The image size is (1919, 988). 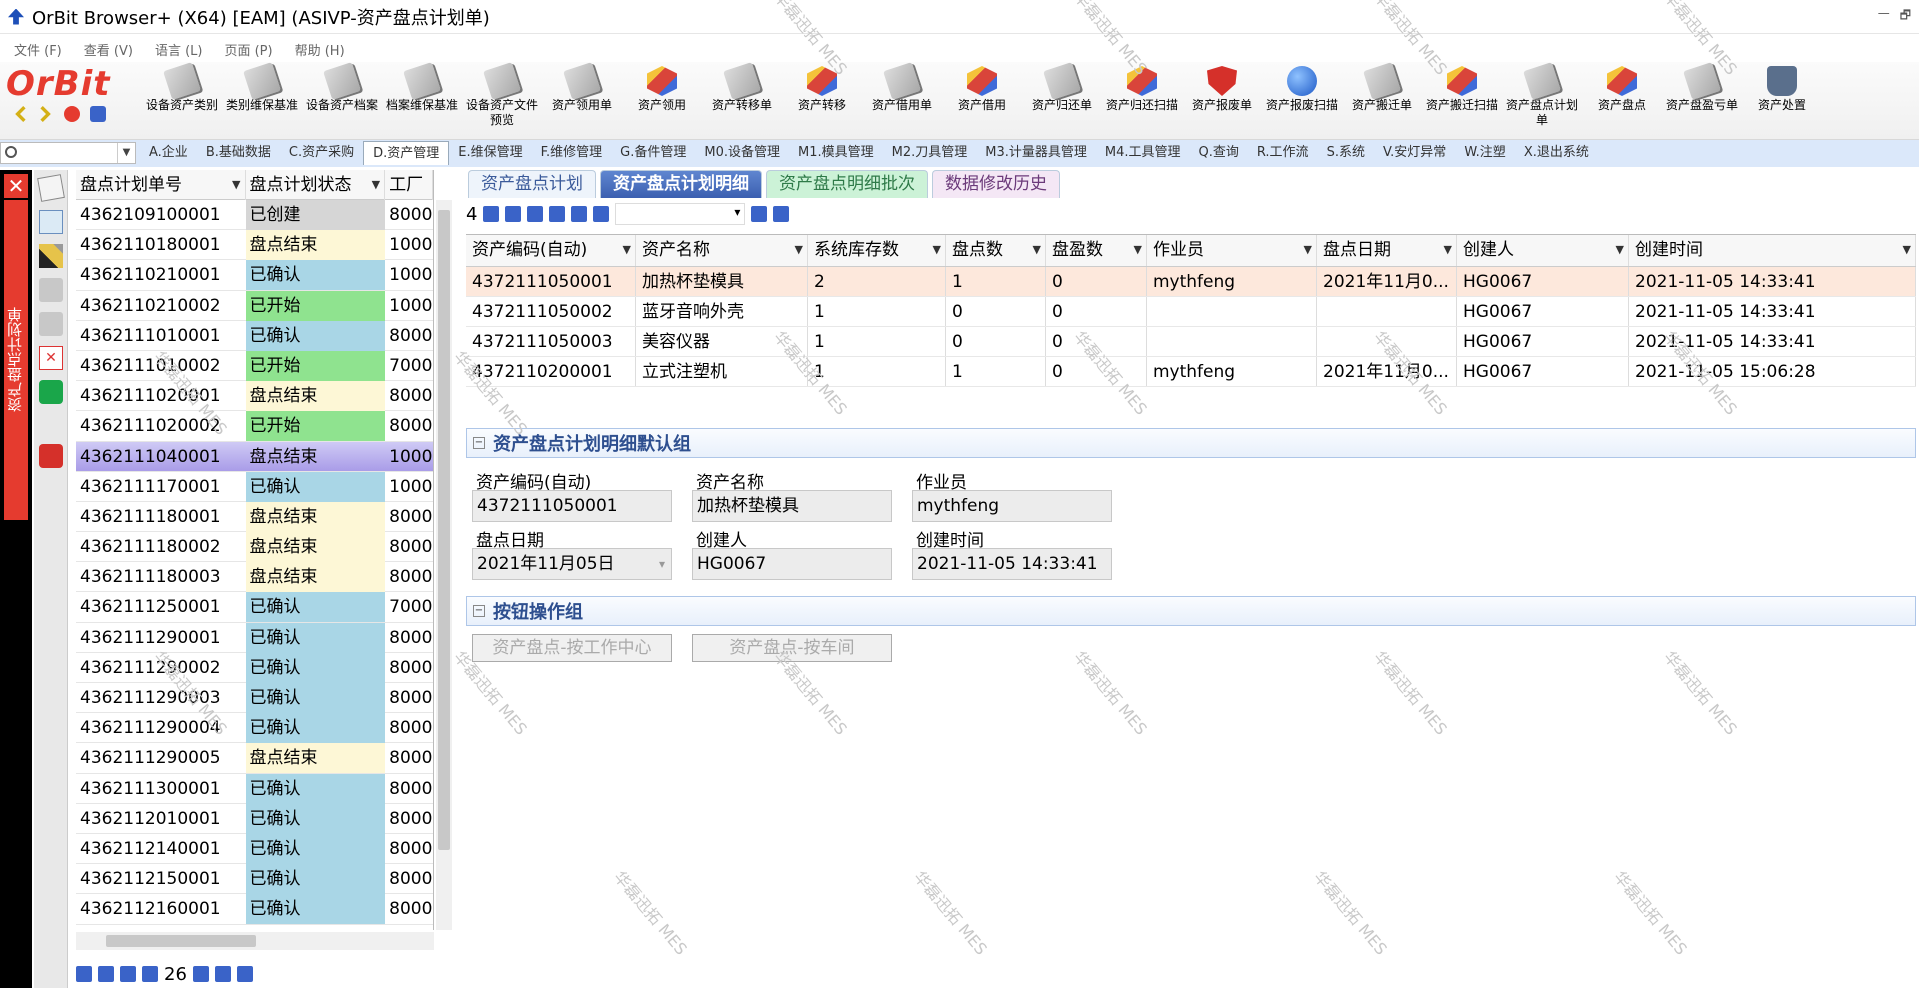 I want to click on scrollbar-thumb, so click(x=181, y=941).